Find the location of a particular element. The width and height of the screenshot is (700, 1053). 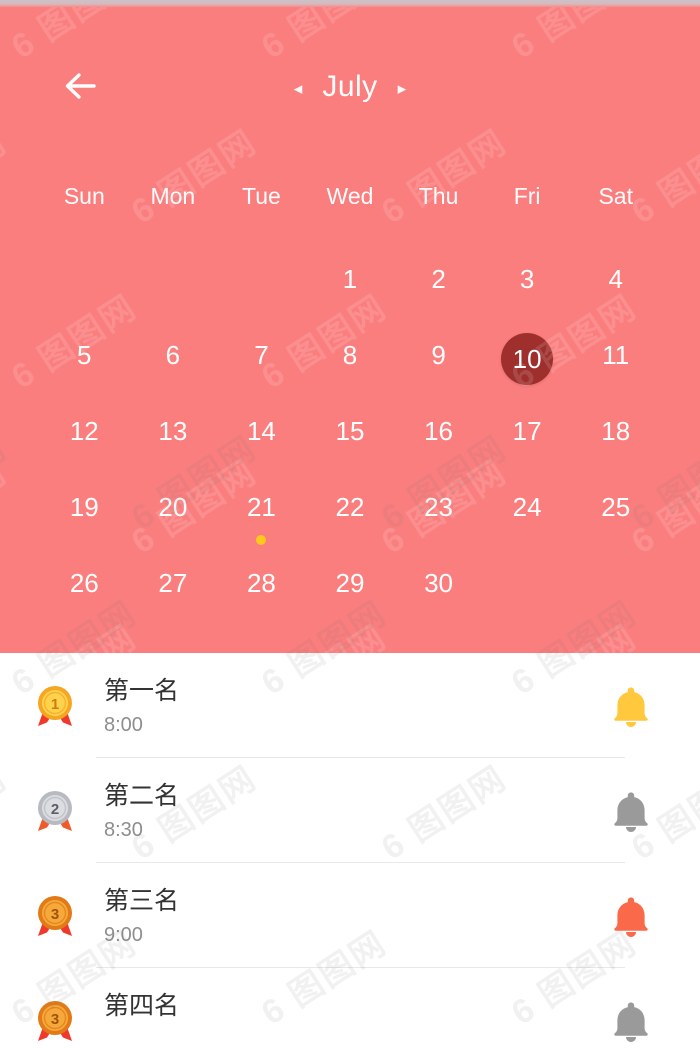

date-cell-3: 3 is located at coordinates (527, 295).